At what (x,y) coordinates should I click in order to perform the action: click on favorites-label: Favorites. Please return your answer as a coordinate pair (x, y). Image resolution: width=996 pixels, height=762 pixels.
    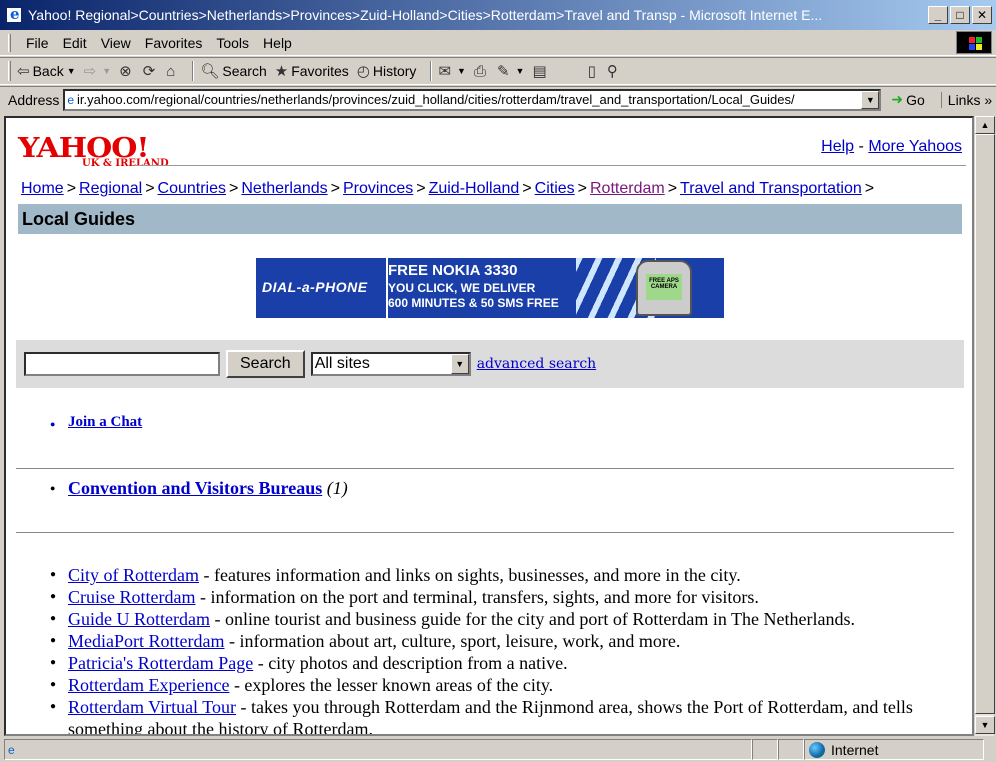
    Looking at the image, I should click on (320, 71).